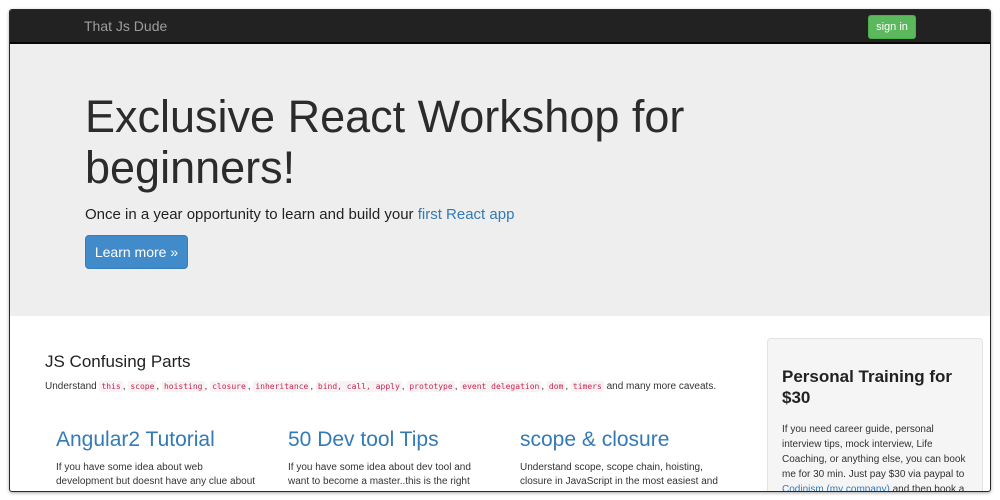  What do you see at coordinates (466, 214) in the screenshot?
I see `first-react-app-link: first React app` at bounding box center [466, 214].